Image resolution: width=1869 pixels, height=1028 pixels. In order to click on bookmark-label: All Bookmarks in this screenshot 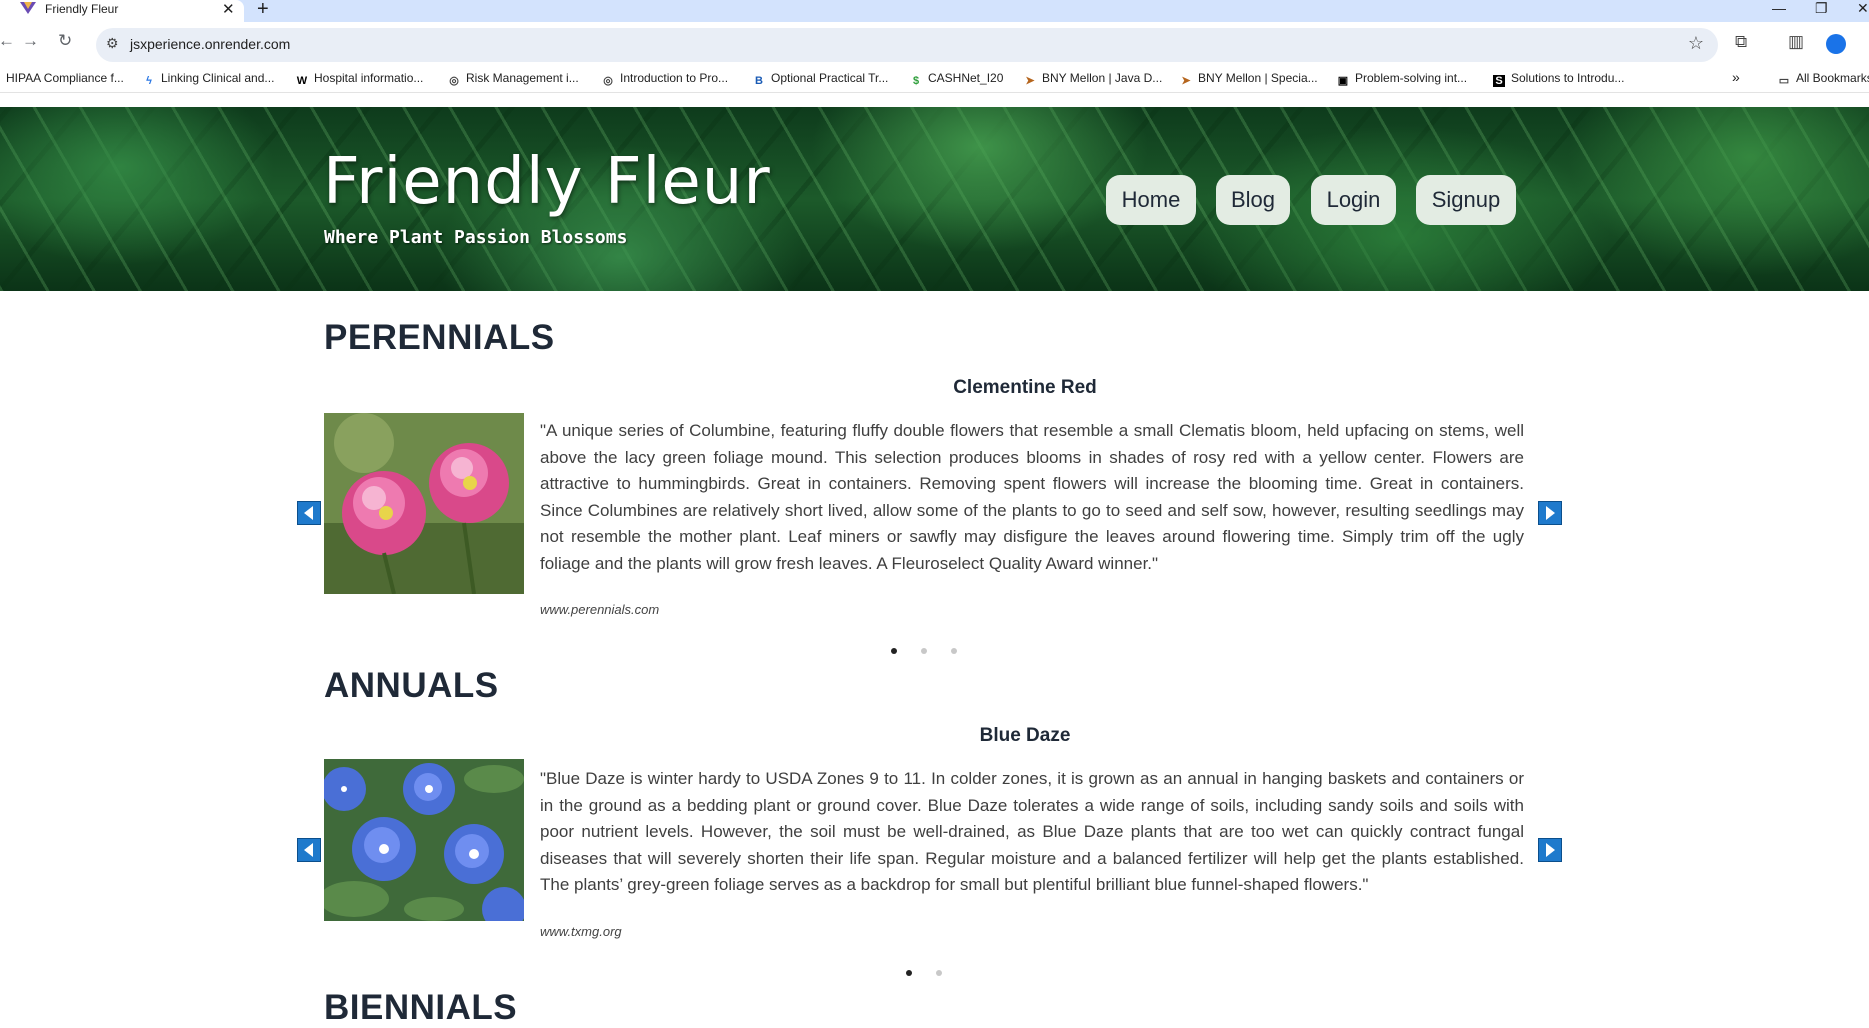, I will do `click(1832, 78)`.